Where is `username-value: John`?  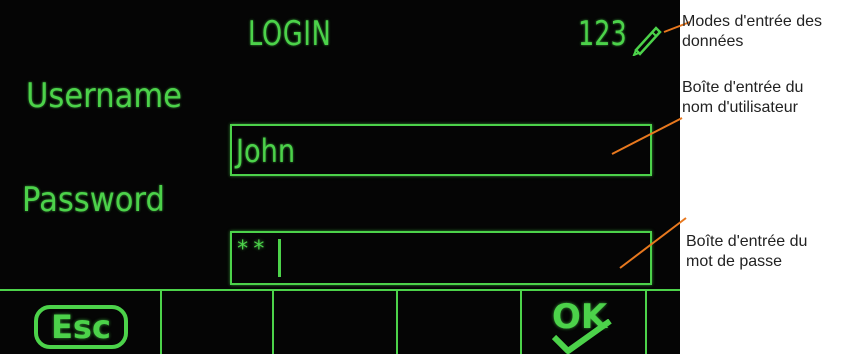
username-value: John is located at coordinates (266, 151).